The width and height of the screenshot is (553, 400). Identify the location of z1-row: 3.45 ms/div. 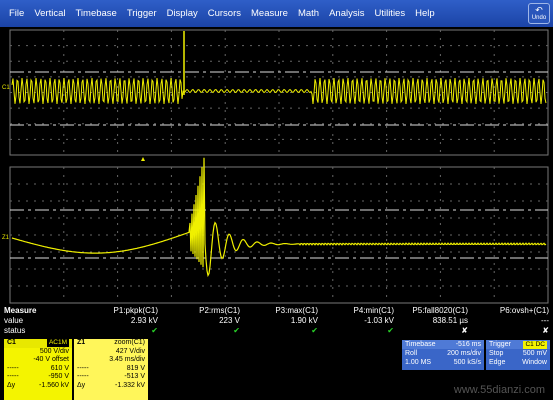
(111, 360).